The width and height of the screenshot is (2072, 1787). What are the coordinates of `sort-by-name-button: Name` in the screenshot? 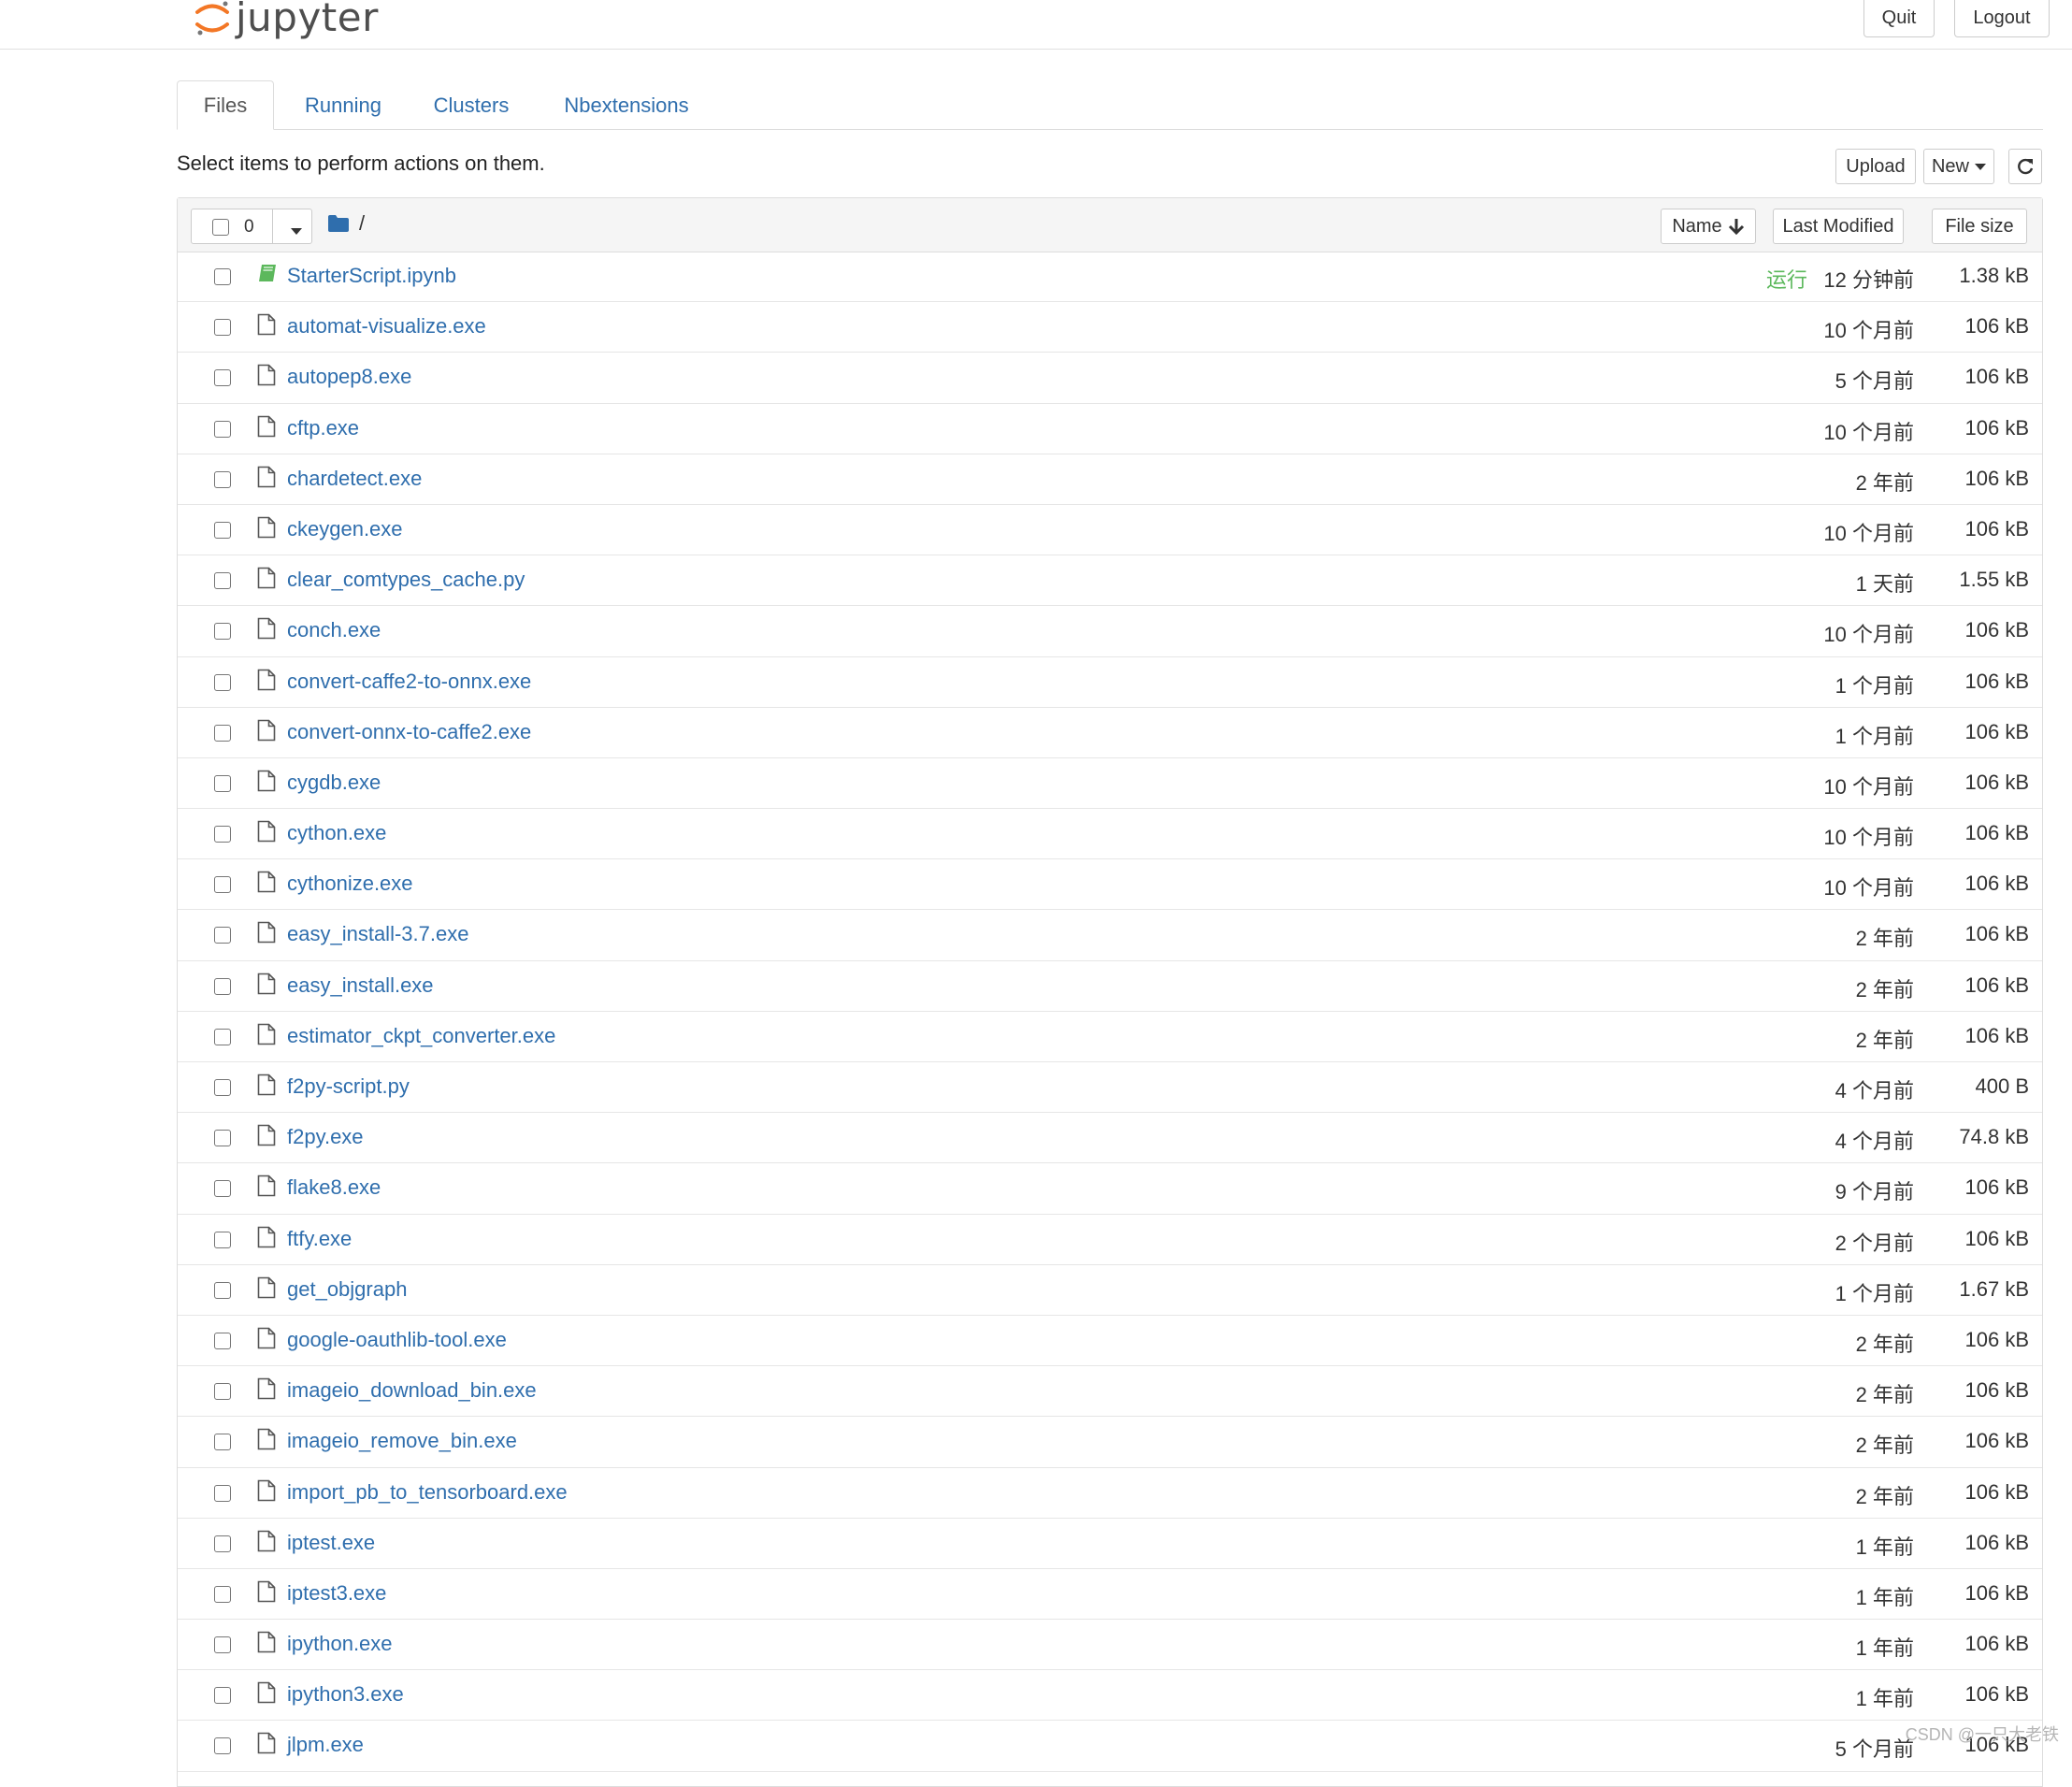 It's located at (1708, 226).